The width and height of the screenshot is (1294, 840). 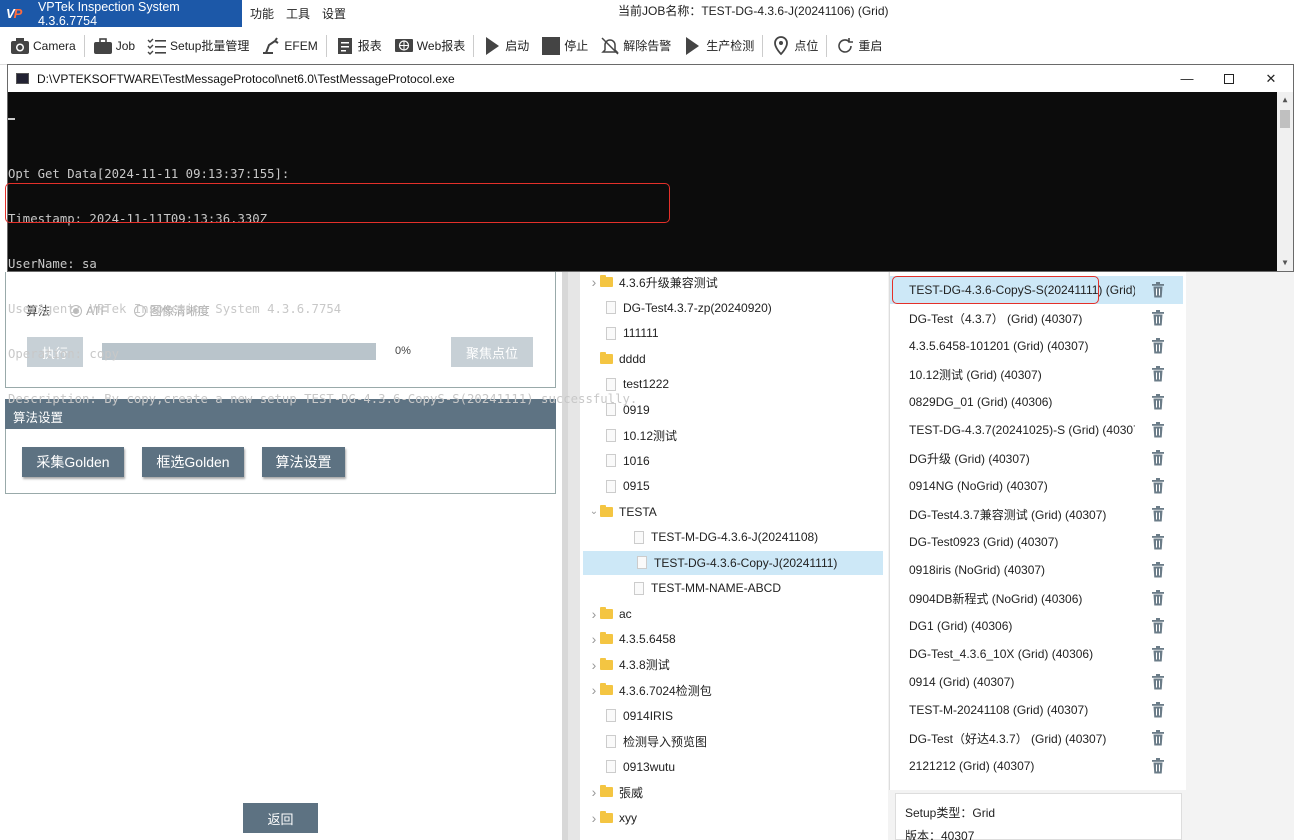 What do you see at coordinates (730, 690) in the screenshot?
I see `tree-item: › 4.3.6.7024检测包` at bounding box center [730, 690].